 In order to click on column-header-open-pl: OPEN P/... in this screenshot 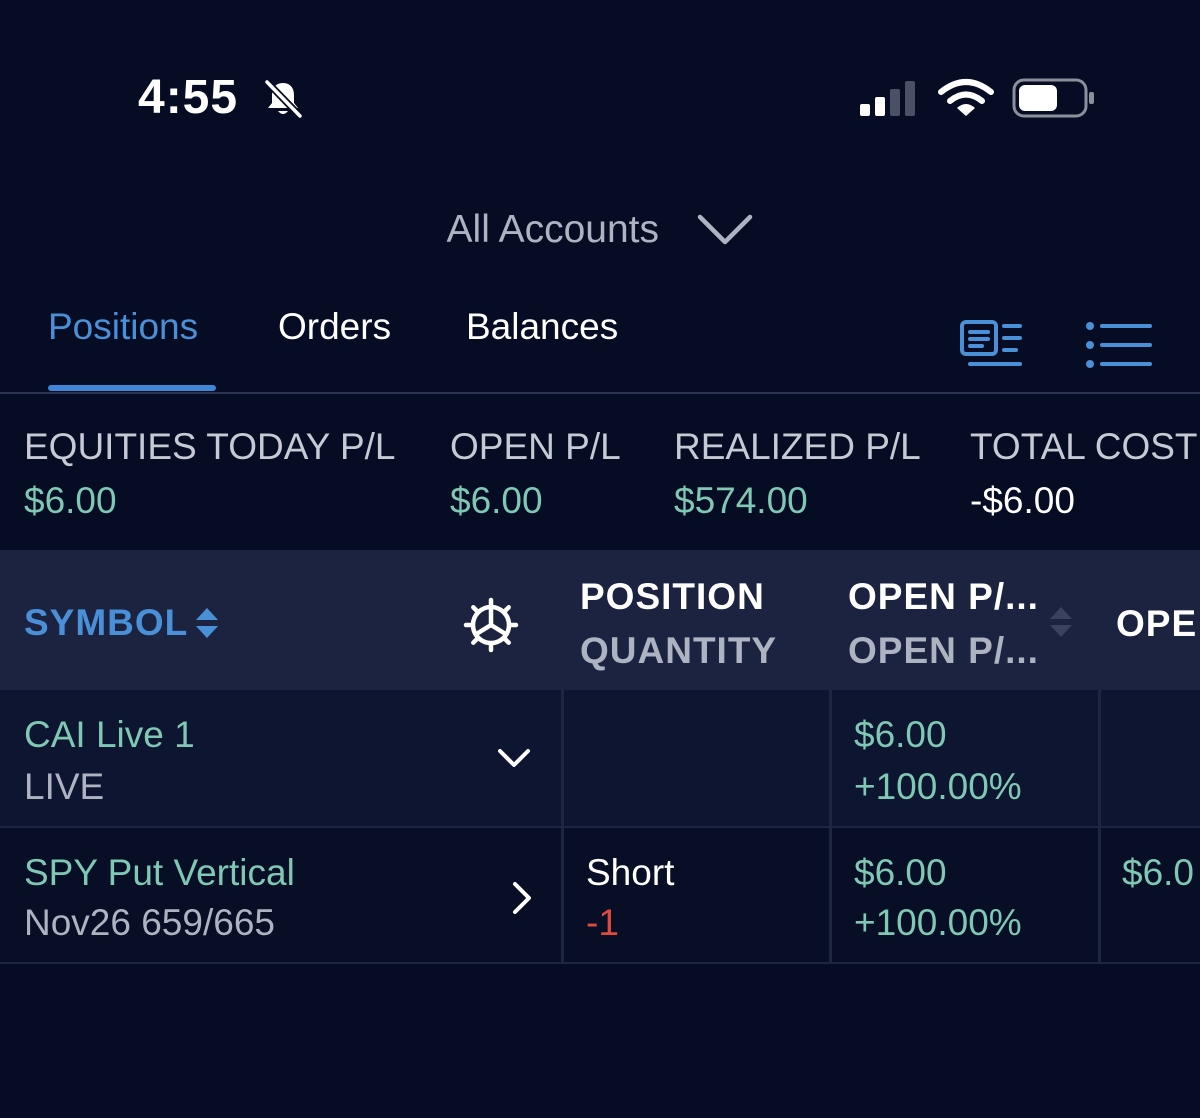, I will do `click(943, 597)`.